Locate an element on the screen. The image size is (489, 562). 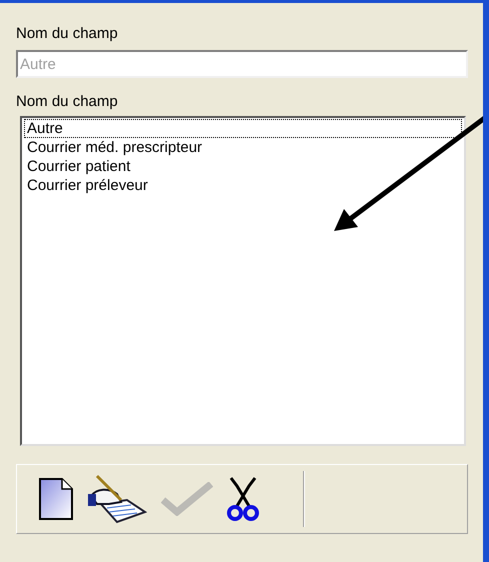
scissors-icon is located at coordinates (243, 499).